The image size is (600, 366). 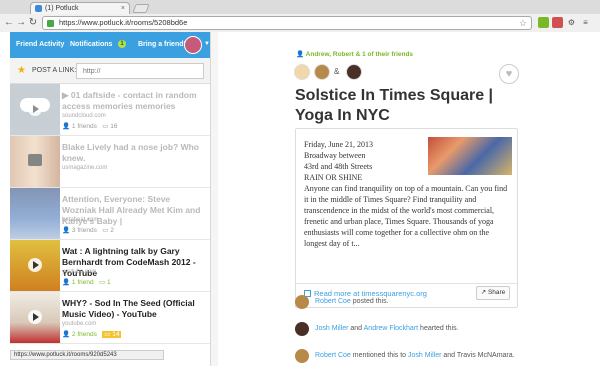 What do you see at coordinates (523, 23) in the screenshot?
I see `bookmark-star-icon: ☆` at bounding box center [523, 23].